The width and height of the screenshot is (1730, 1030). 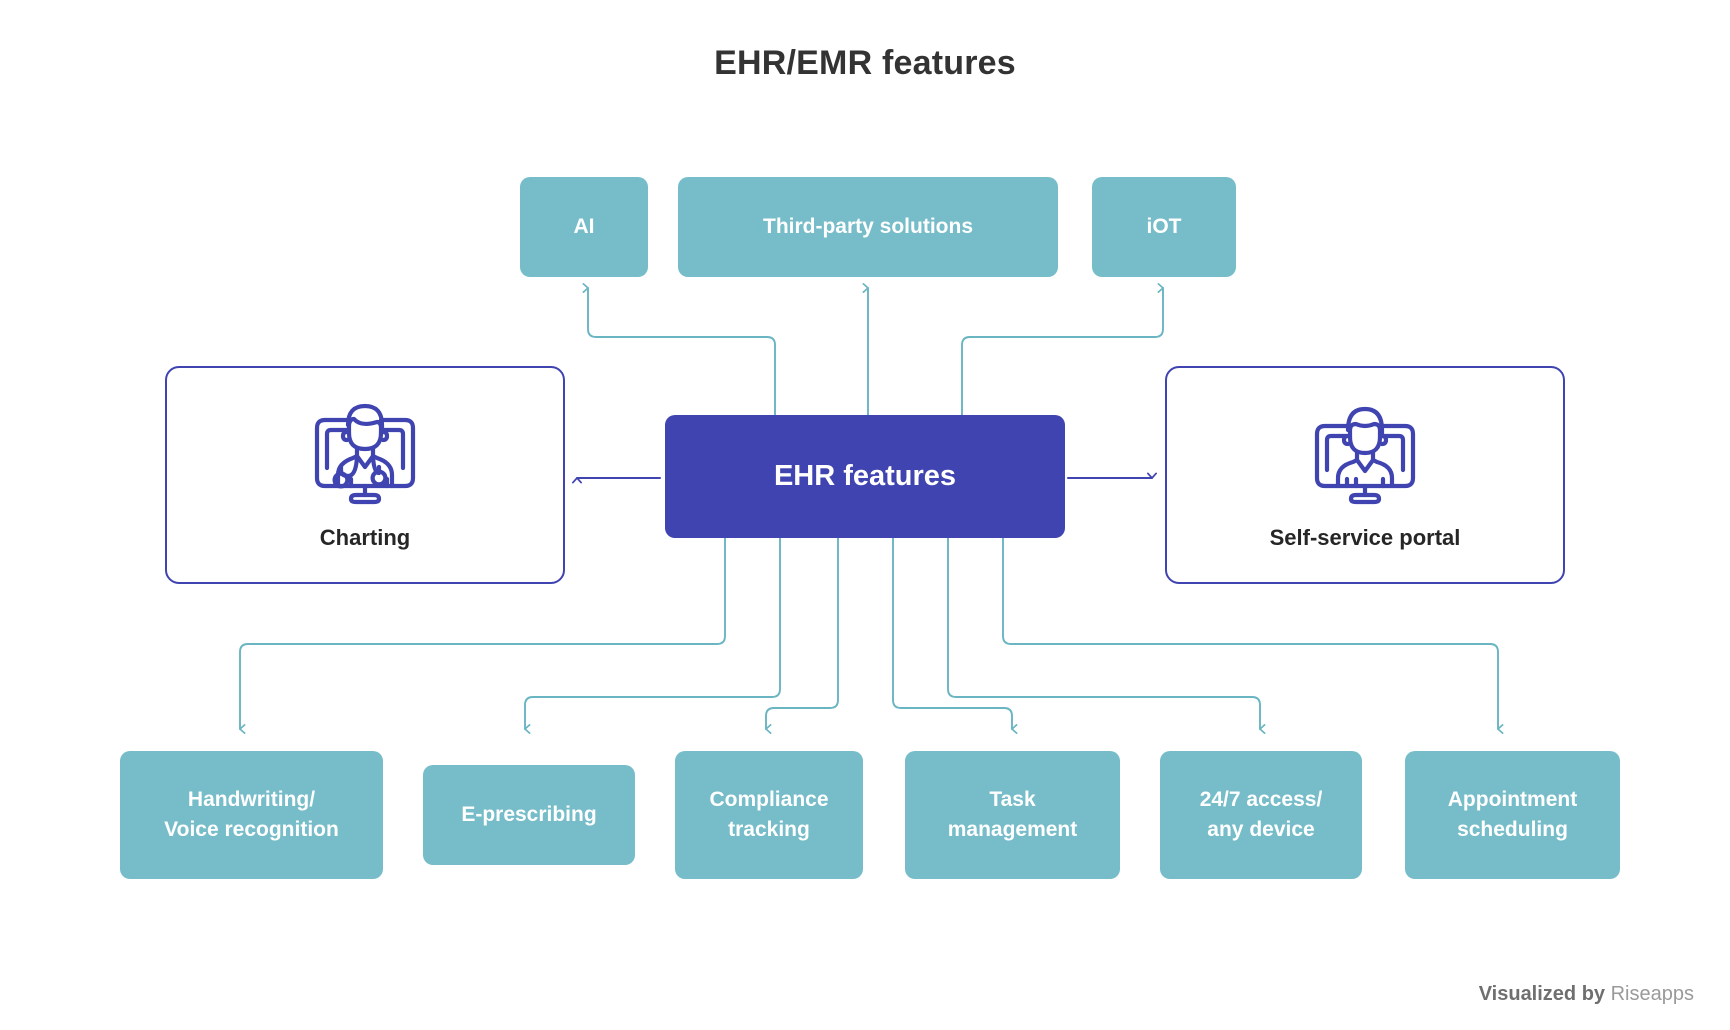 What do you see at coordinates (365, 537) in the screenshot?
I see `card-charting-caption: Charting` at bounding box center [365, 537].